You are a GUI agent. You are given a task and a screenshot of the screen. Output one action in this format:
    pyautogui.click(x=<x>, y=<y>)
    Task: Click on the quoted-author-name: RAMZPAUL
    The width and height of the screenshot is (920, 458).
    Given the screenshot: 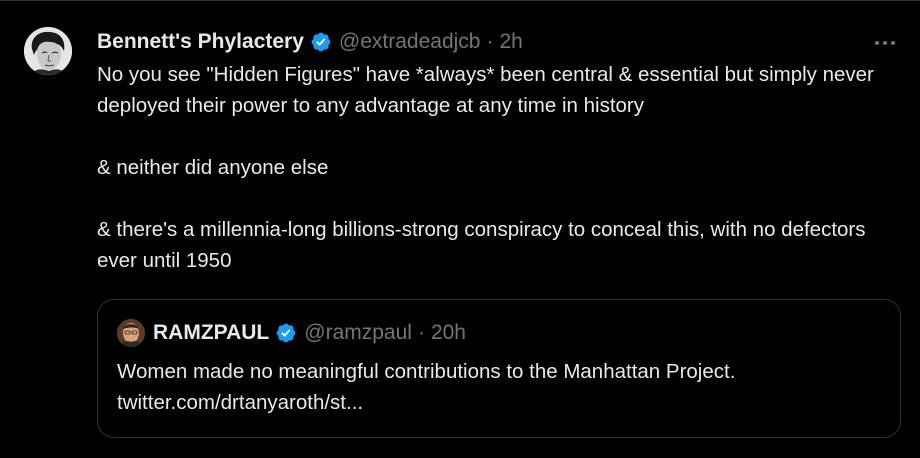 What is the action you would take?
    pyautogui.click(x=211, y=333)
    